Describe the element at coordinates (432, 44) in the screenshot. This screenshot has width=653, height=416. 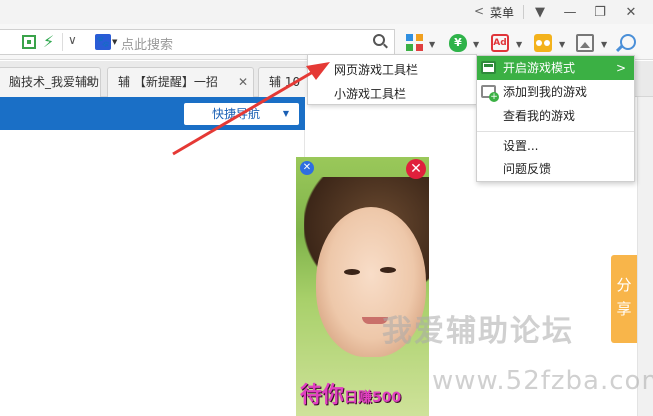
I see `apps-dropdown-caret: ▼` at that location.